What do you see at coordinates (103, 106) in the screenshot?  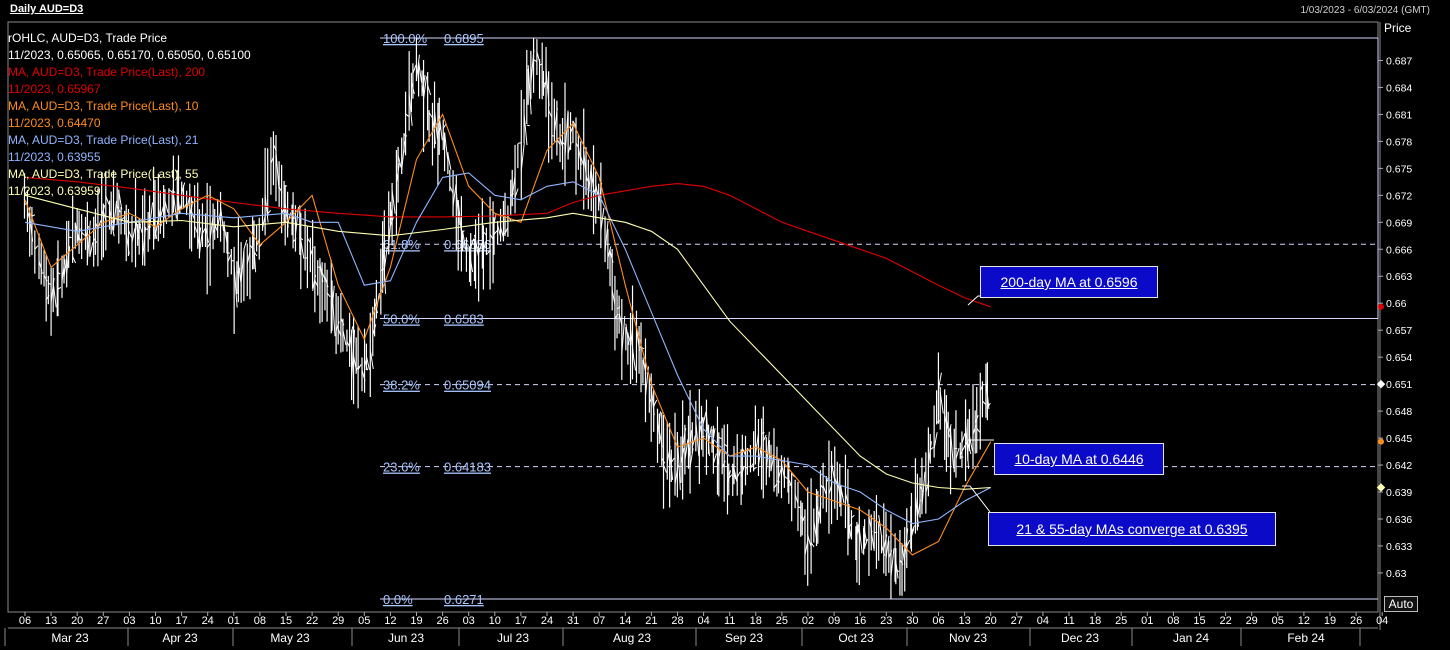 I see `legend-line: MA, AUD=D3, Trade Price(Last), 10` at bounding box center [103, 106].